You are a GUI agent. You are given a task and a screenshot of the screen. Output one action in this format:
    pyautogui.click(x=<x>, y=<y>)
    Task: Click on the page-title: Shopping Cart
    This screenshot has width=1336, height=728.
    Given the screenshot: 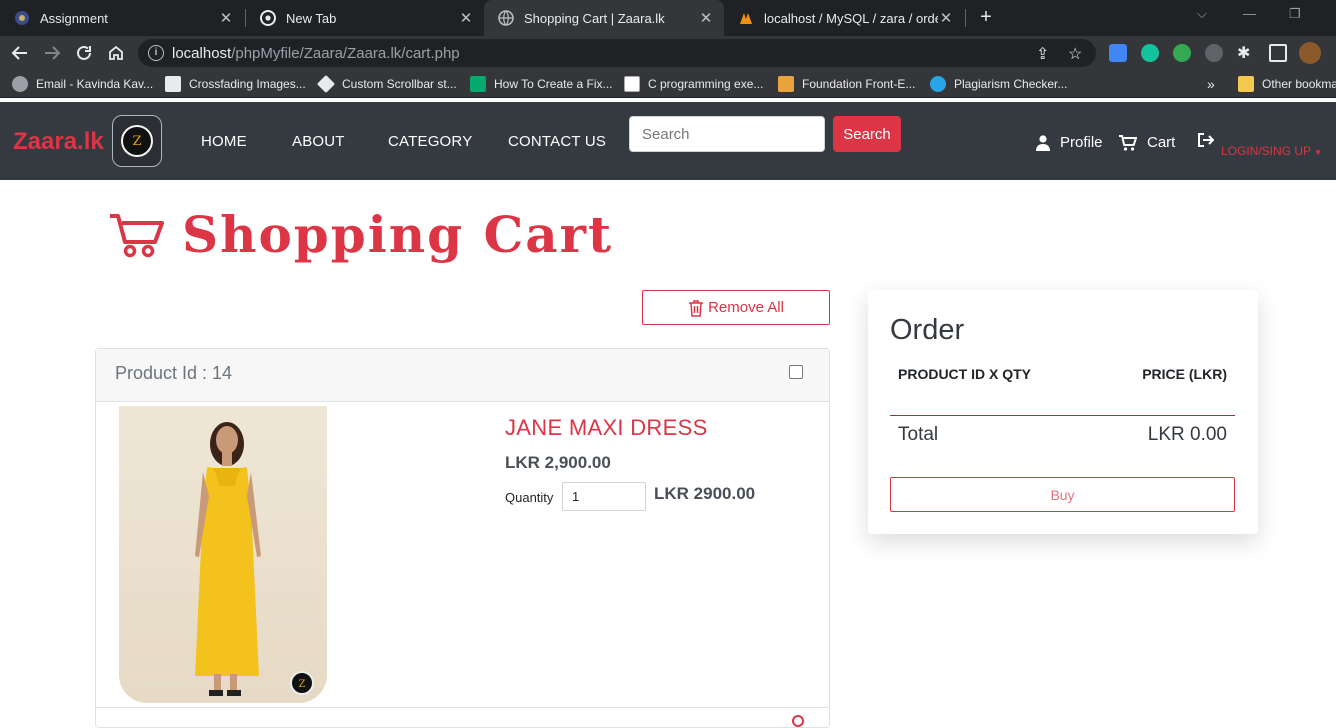 What is the action you would take?
    pyautogui.click(x=398, y=234)
    